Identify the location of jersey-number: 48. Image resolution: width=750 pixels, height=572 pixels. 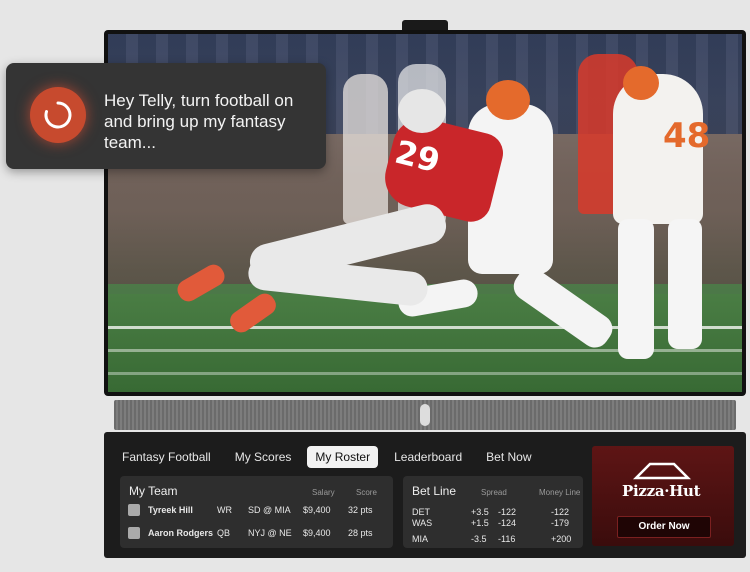
(687, 136).